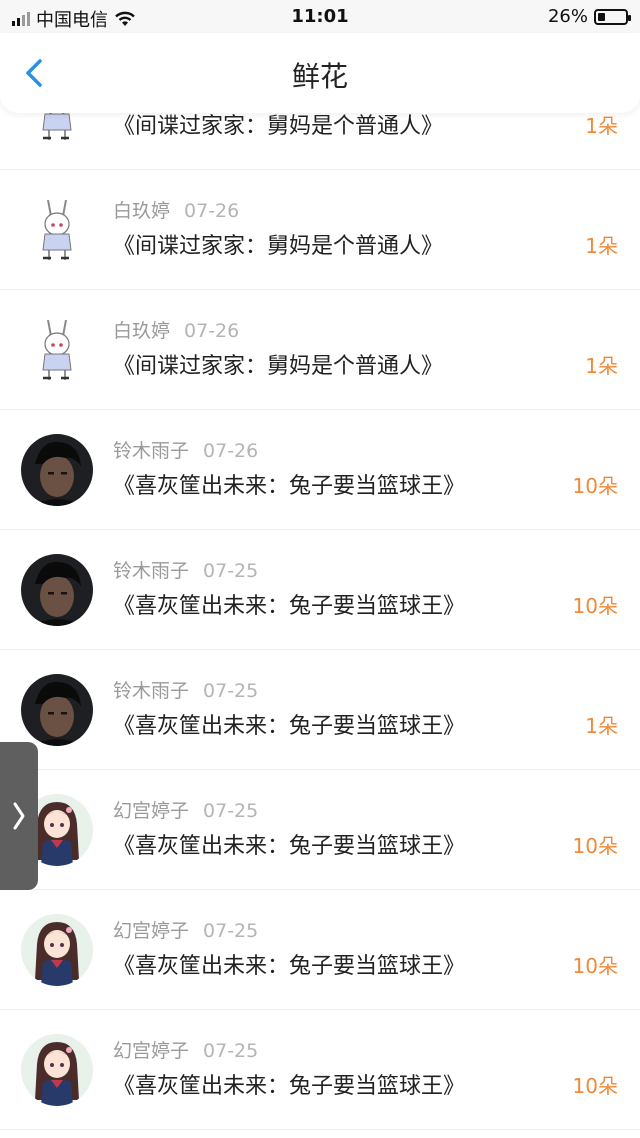 This screenshot has width=640, height=1138. What do you see at coordinates (567, 16) in the screenshot?
I see `battery-percent: 26%` at bounding box center [567, 16].